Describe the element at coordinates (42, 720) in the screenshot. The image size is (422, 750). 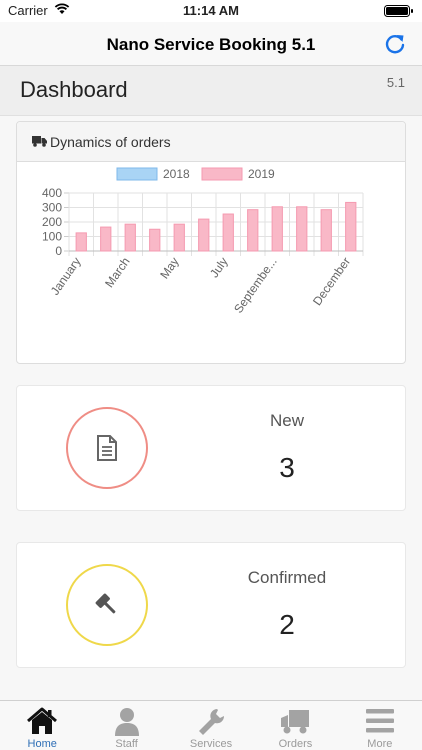
I see `home-icon` at that location.